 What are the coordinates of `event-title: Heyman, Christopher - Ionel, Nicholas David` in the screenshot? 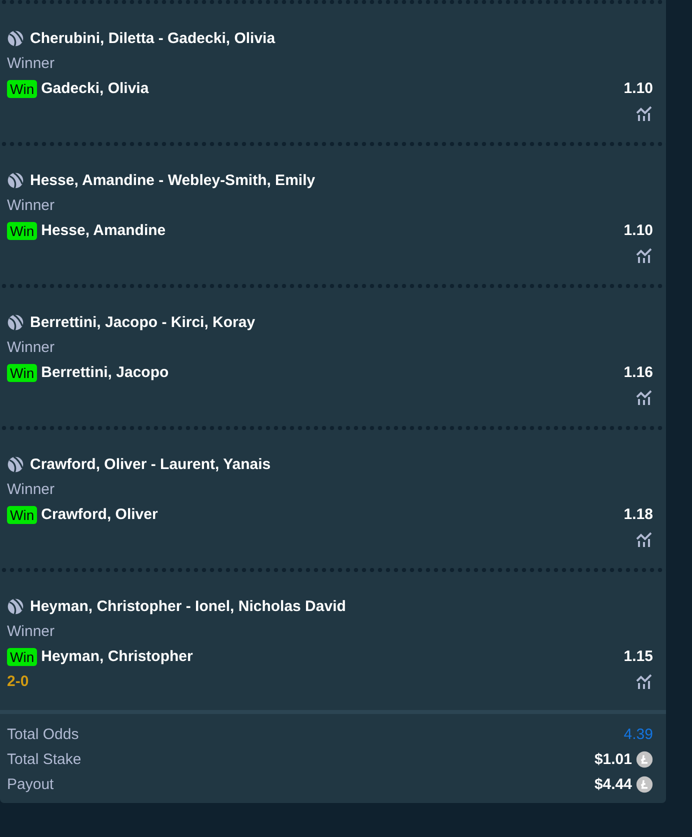 It's located at (188, 606).